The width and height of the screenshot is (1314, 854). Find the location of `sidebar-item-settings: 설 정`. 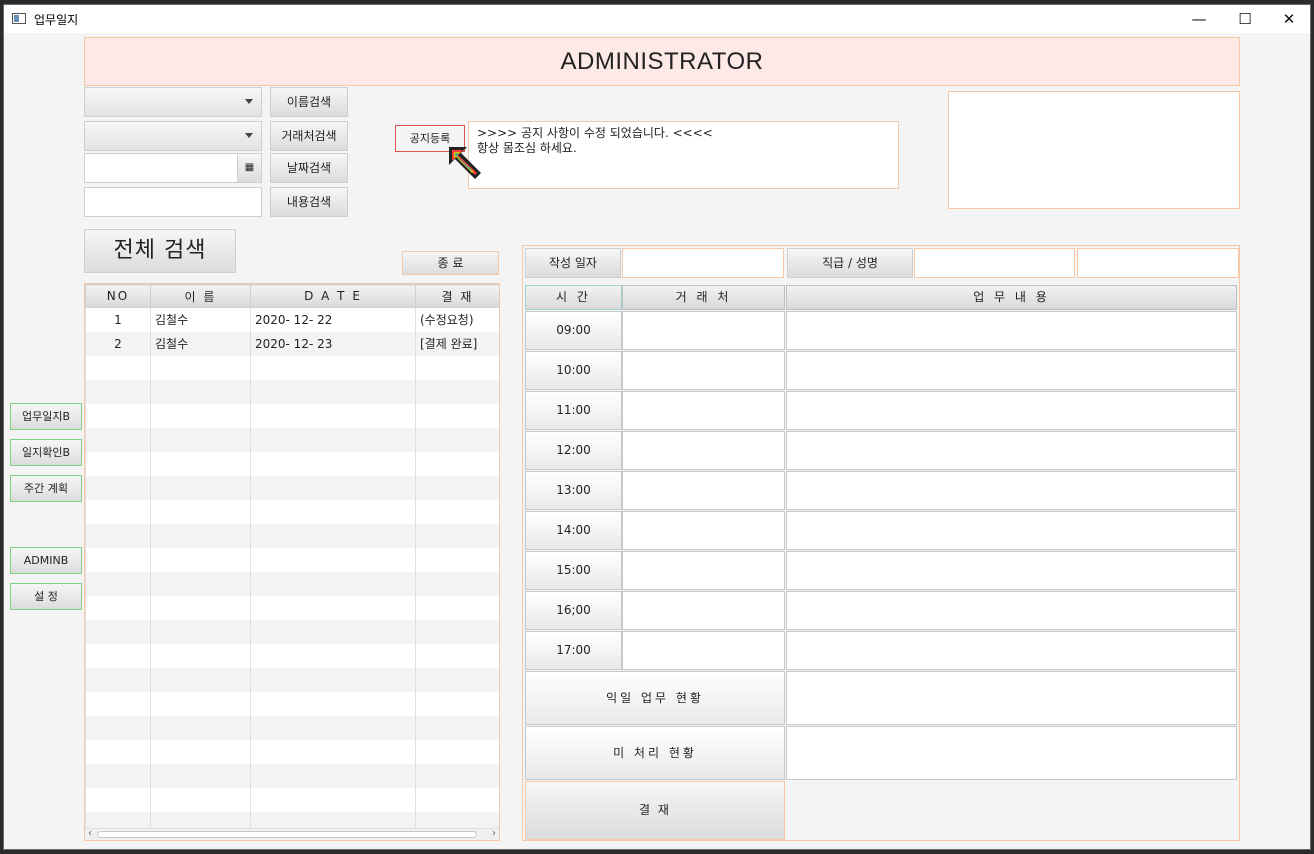

sidebar-item-settings: 설 정 is located at coordinates (46, 596).